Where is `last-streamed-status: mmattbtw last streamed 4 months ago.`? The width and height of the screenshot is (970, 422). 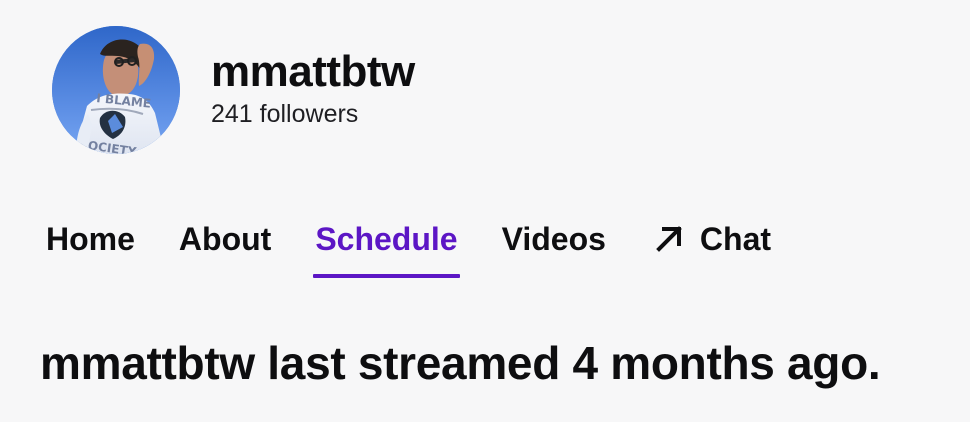
last-streamed-status: mmattbtw last streamed 4 months ago. is located at coordinates (460, 363).